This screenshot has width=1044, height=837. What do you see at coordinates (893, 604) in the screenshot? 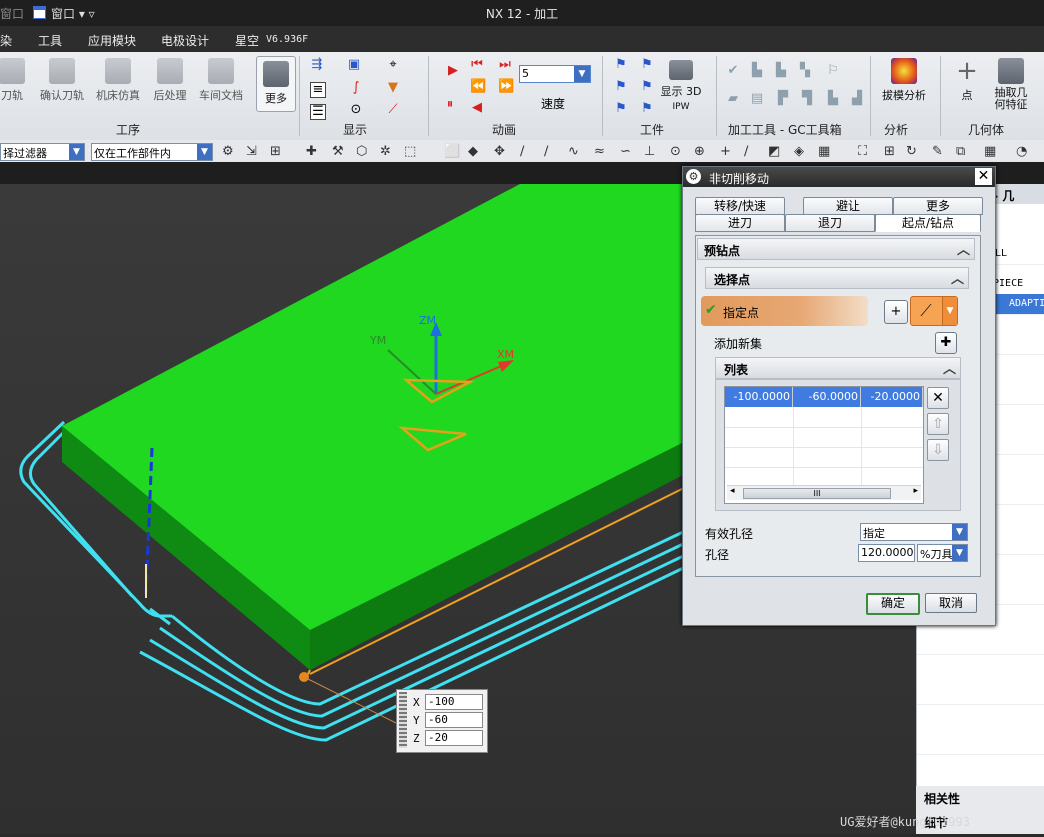
I see `ok-button: 确定` at bounding box center [893, 604].